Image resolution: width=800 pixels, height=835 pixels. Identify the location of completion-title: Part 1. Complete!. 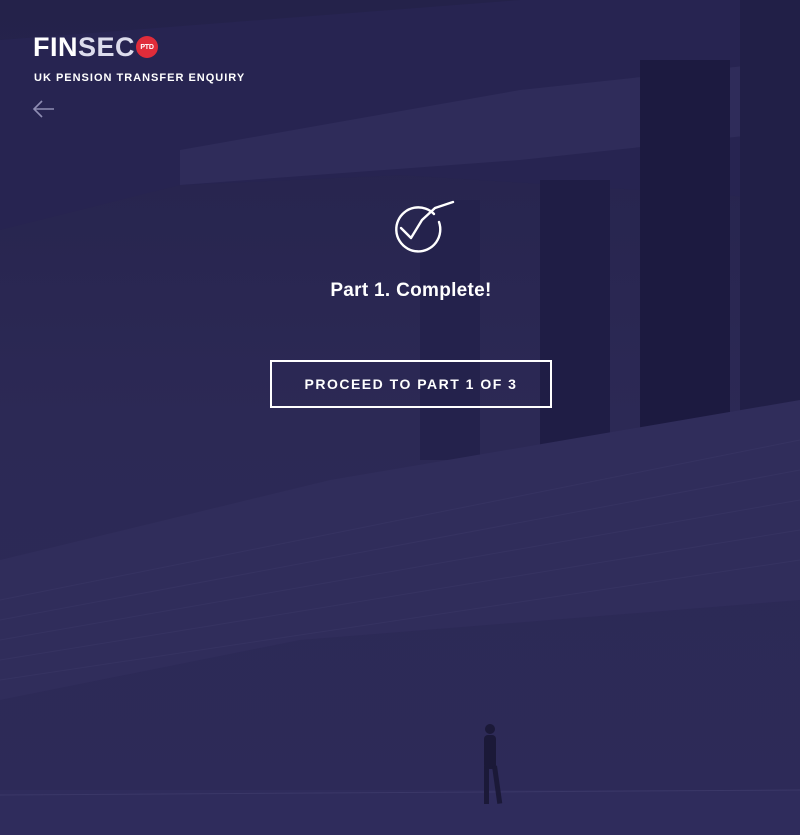
(411, 290).